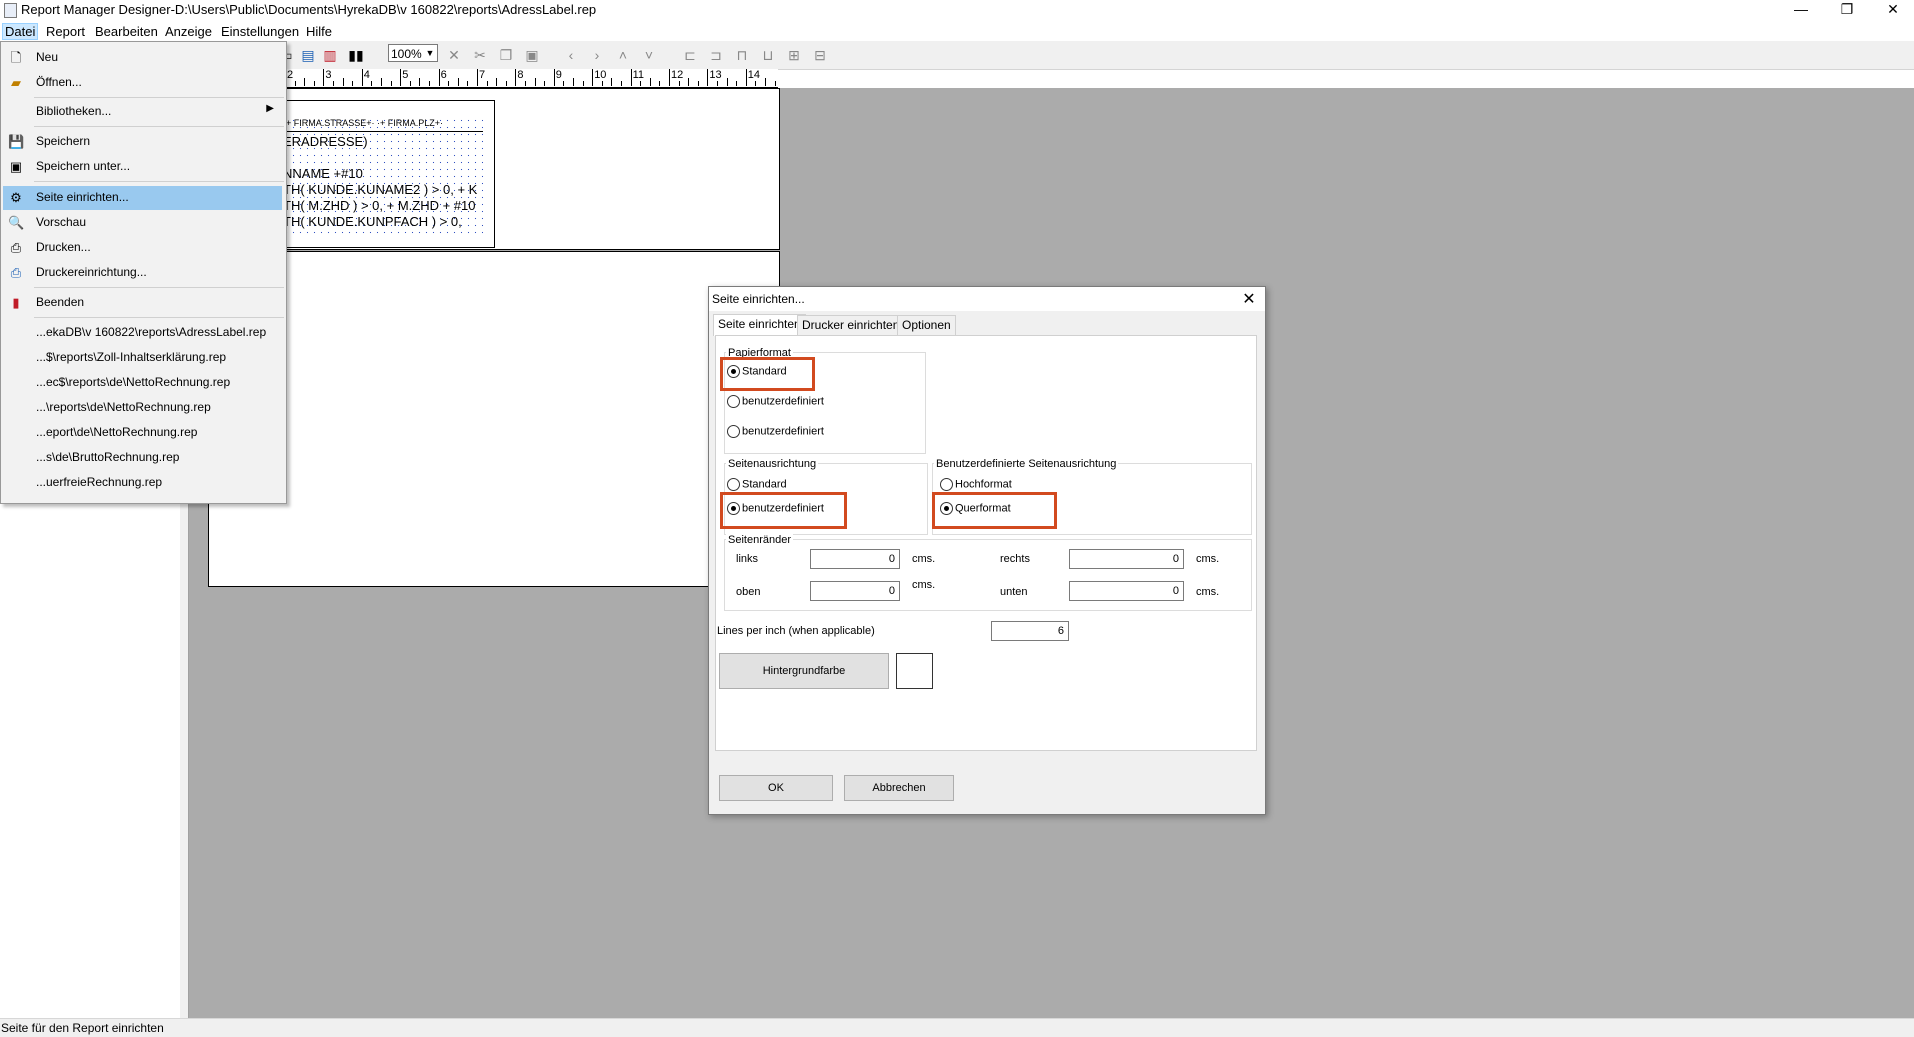 The width and height of the screenshot is (1914, 1037). Describe the element at coordinates (716, 55) in the screenshot. I see `align-center-icon: ⊐` at that location.